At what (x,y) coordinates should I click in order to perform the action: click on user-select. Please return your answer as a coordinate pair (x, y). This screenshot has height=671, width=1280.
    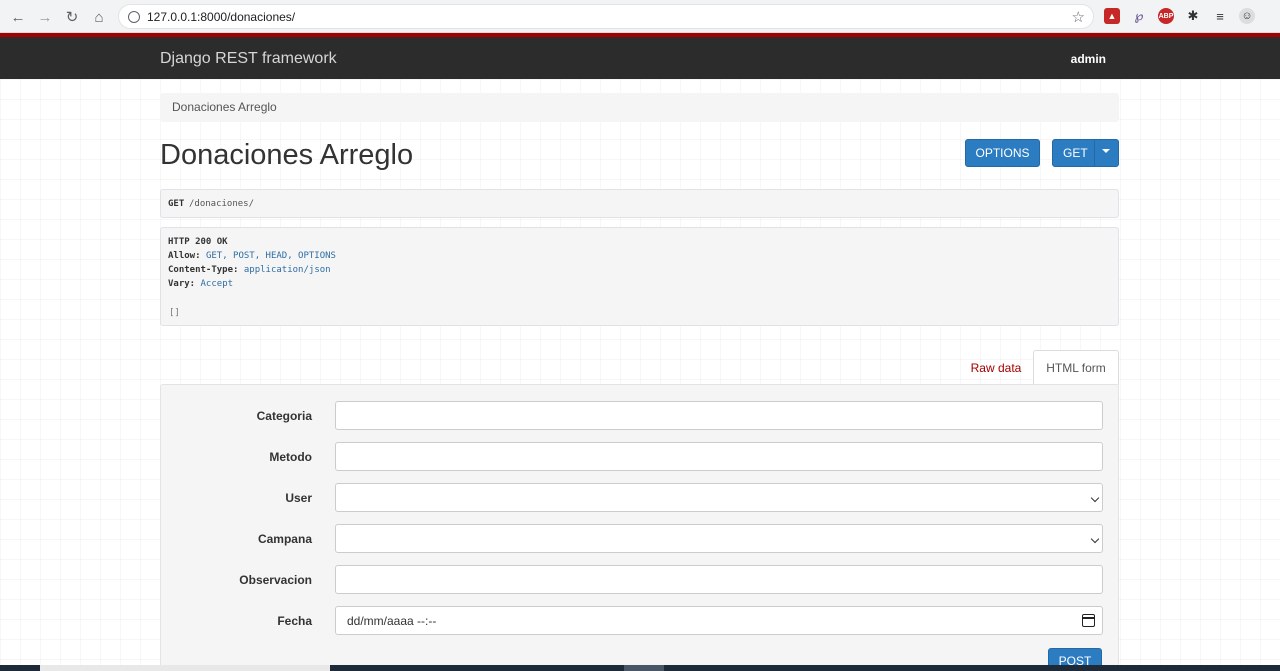
    Looking at the image, I should click on (719, 497).